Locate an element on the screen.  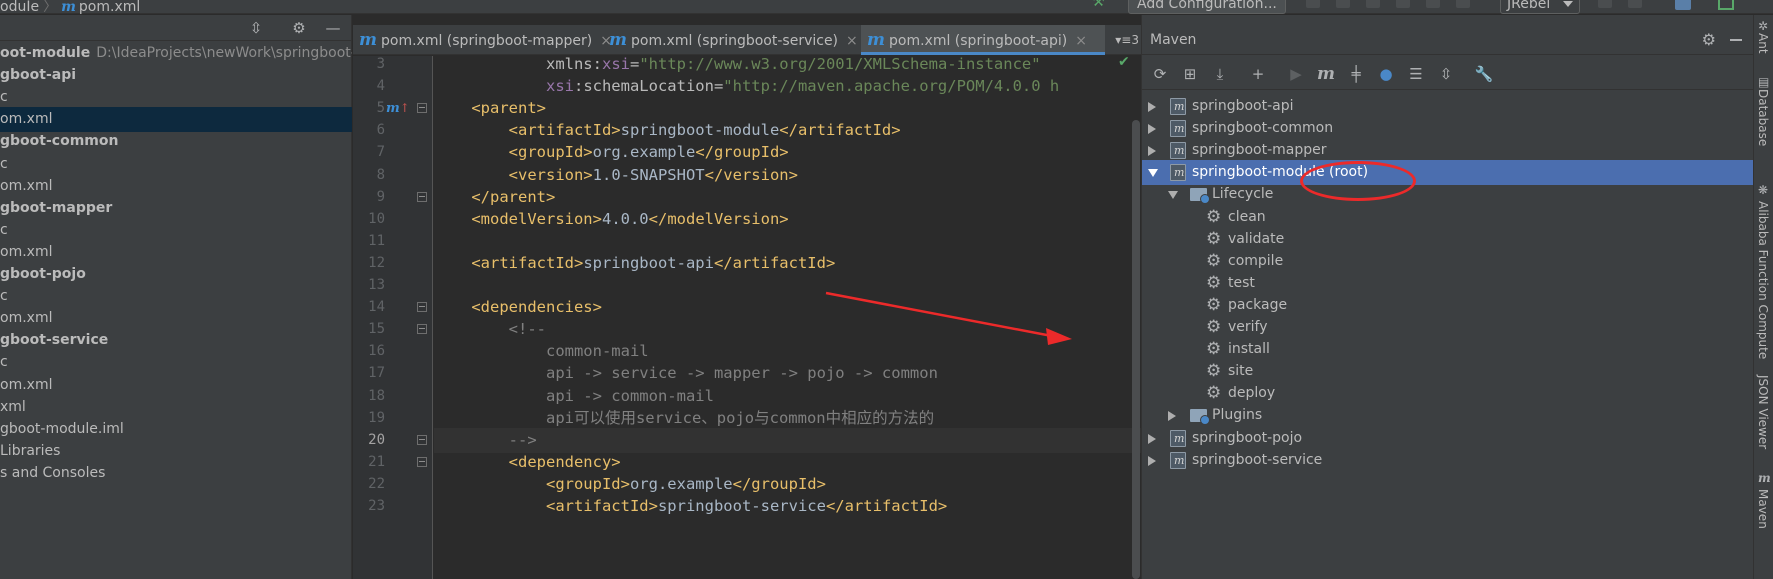
skip-tests-icon: ● is located at coordinates (1386, 74).